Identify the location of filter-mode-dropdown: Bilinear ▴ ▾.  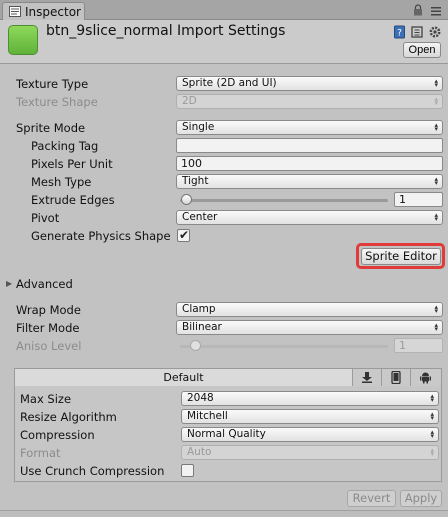
(309, 327).